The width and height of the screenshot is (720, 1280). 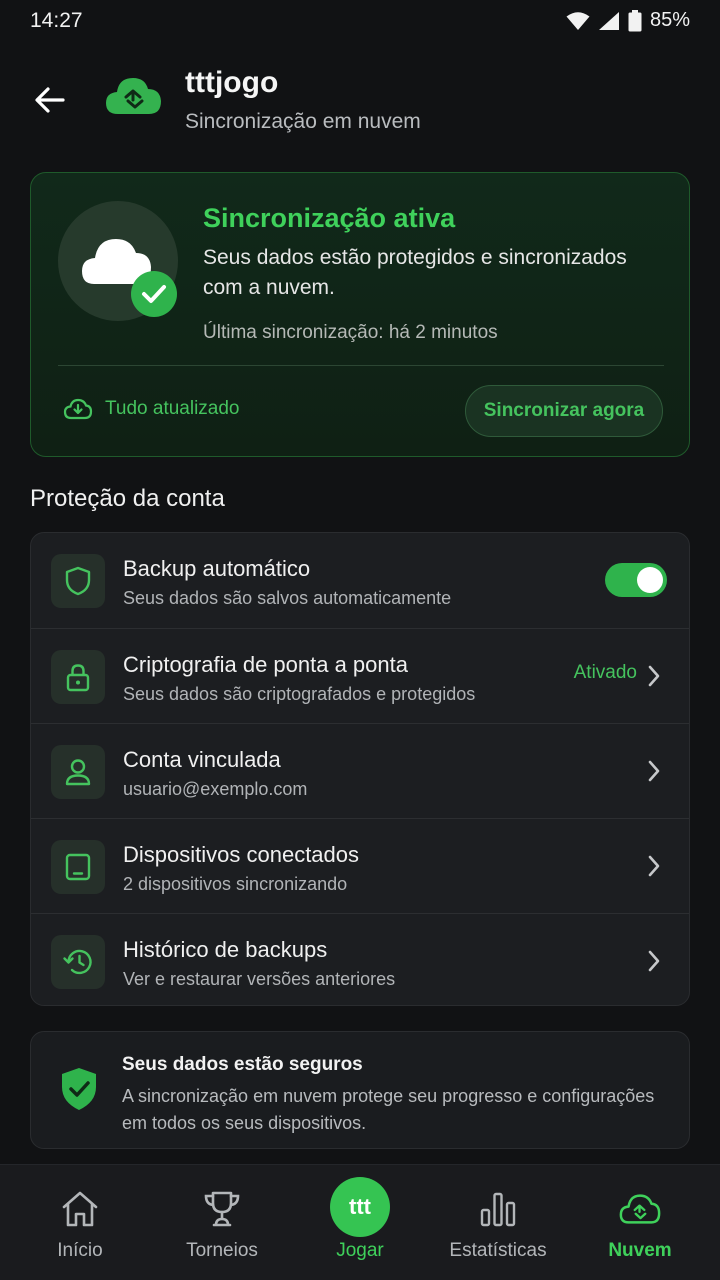 I want to click on page-subtitle: Sincronização em nuvem, so click(x=303, y=121).